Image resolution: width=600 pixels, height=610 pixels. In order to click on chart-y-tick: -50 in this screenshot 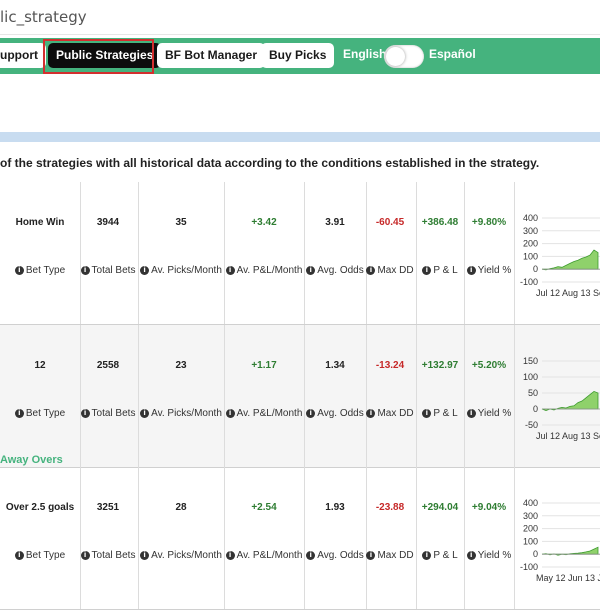, I will do `click(531, 425)`.